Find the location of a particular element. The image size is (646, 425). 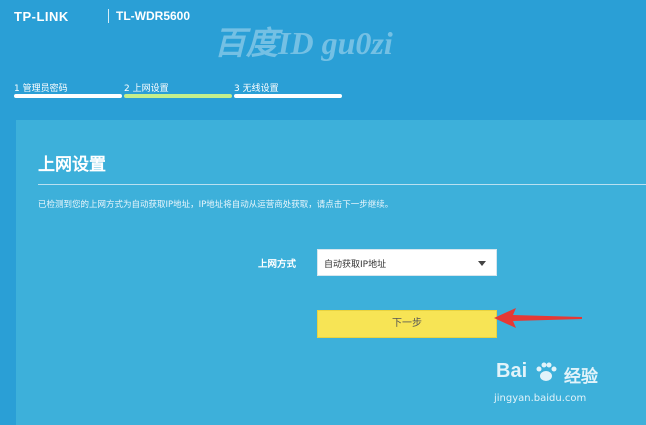

red-arrow-icon is located at coordinates (538, 318).